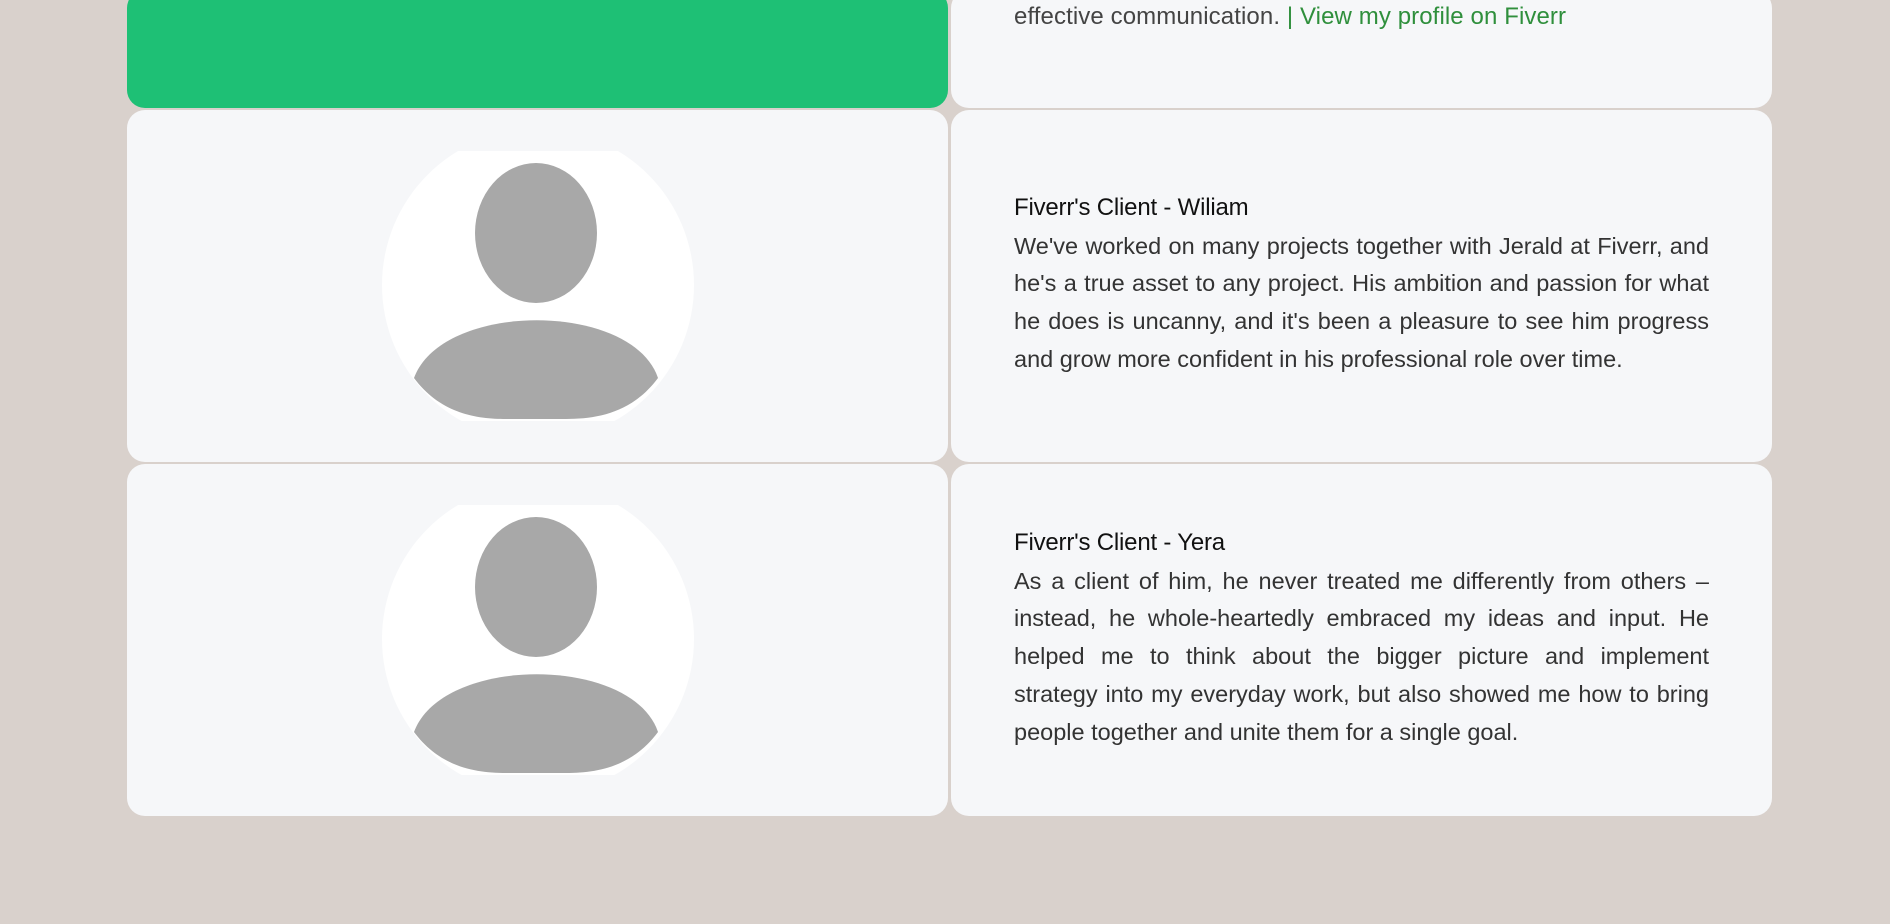 This screenshot has width=1890, height=924. I want to click on client-name: Fiverr's Client - Wiliam, so click(1131, 207).